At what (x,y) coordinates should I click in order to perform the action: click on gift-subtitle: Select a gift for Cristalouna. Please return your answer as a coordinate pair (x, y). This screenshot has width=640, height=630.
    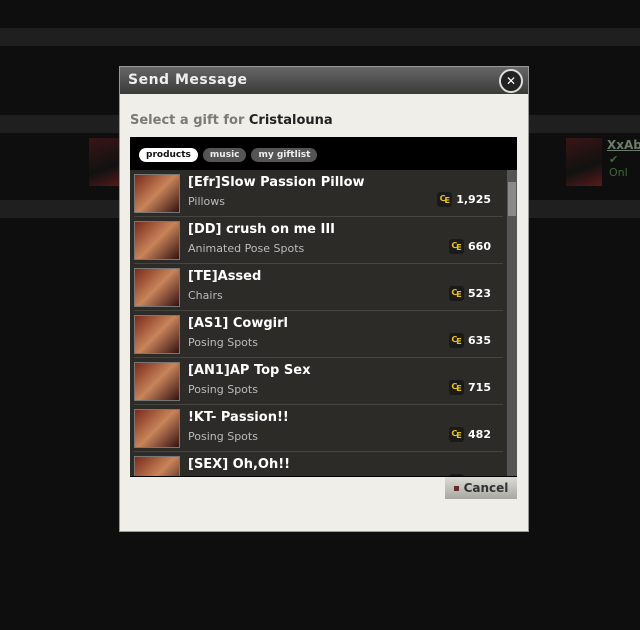
    Looking at the image, I should click on (231, 120).